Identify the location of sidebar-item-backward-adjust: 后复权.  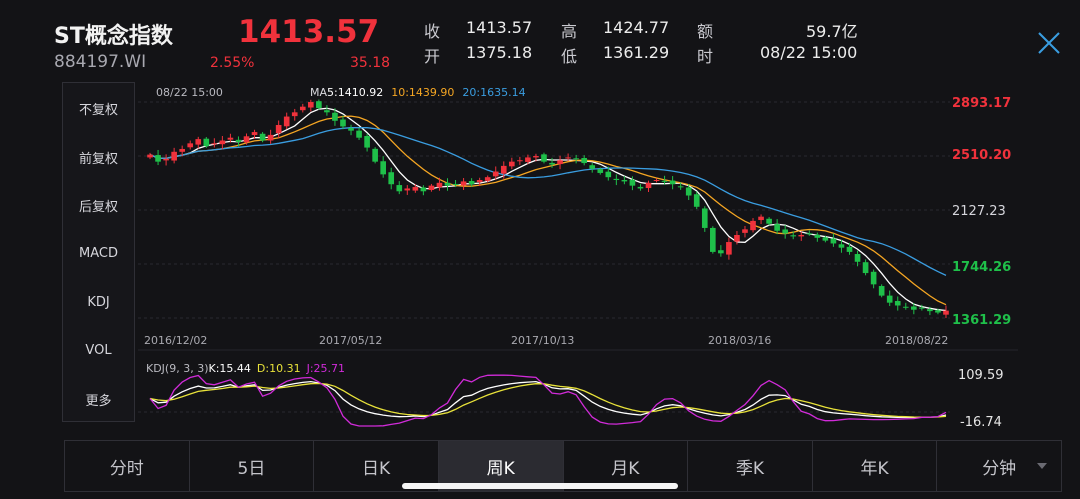
(98, 205).